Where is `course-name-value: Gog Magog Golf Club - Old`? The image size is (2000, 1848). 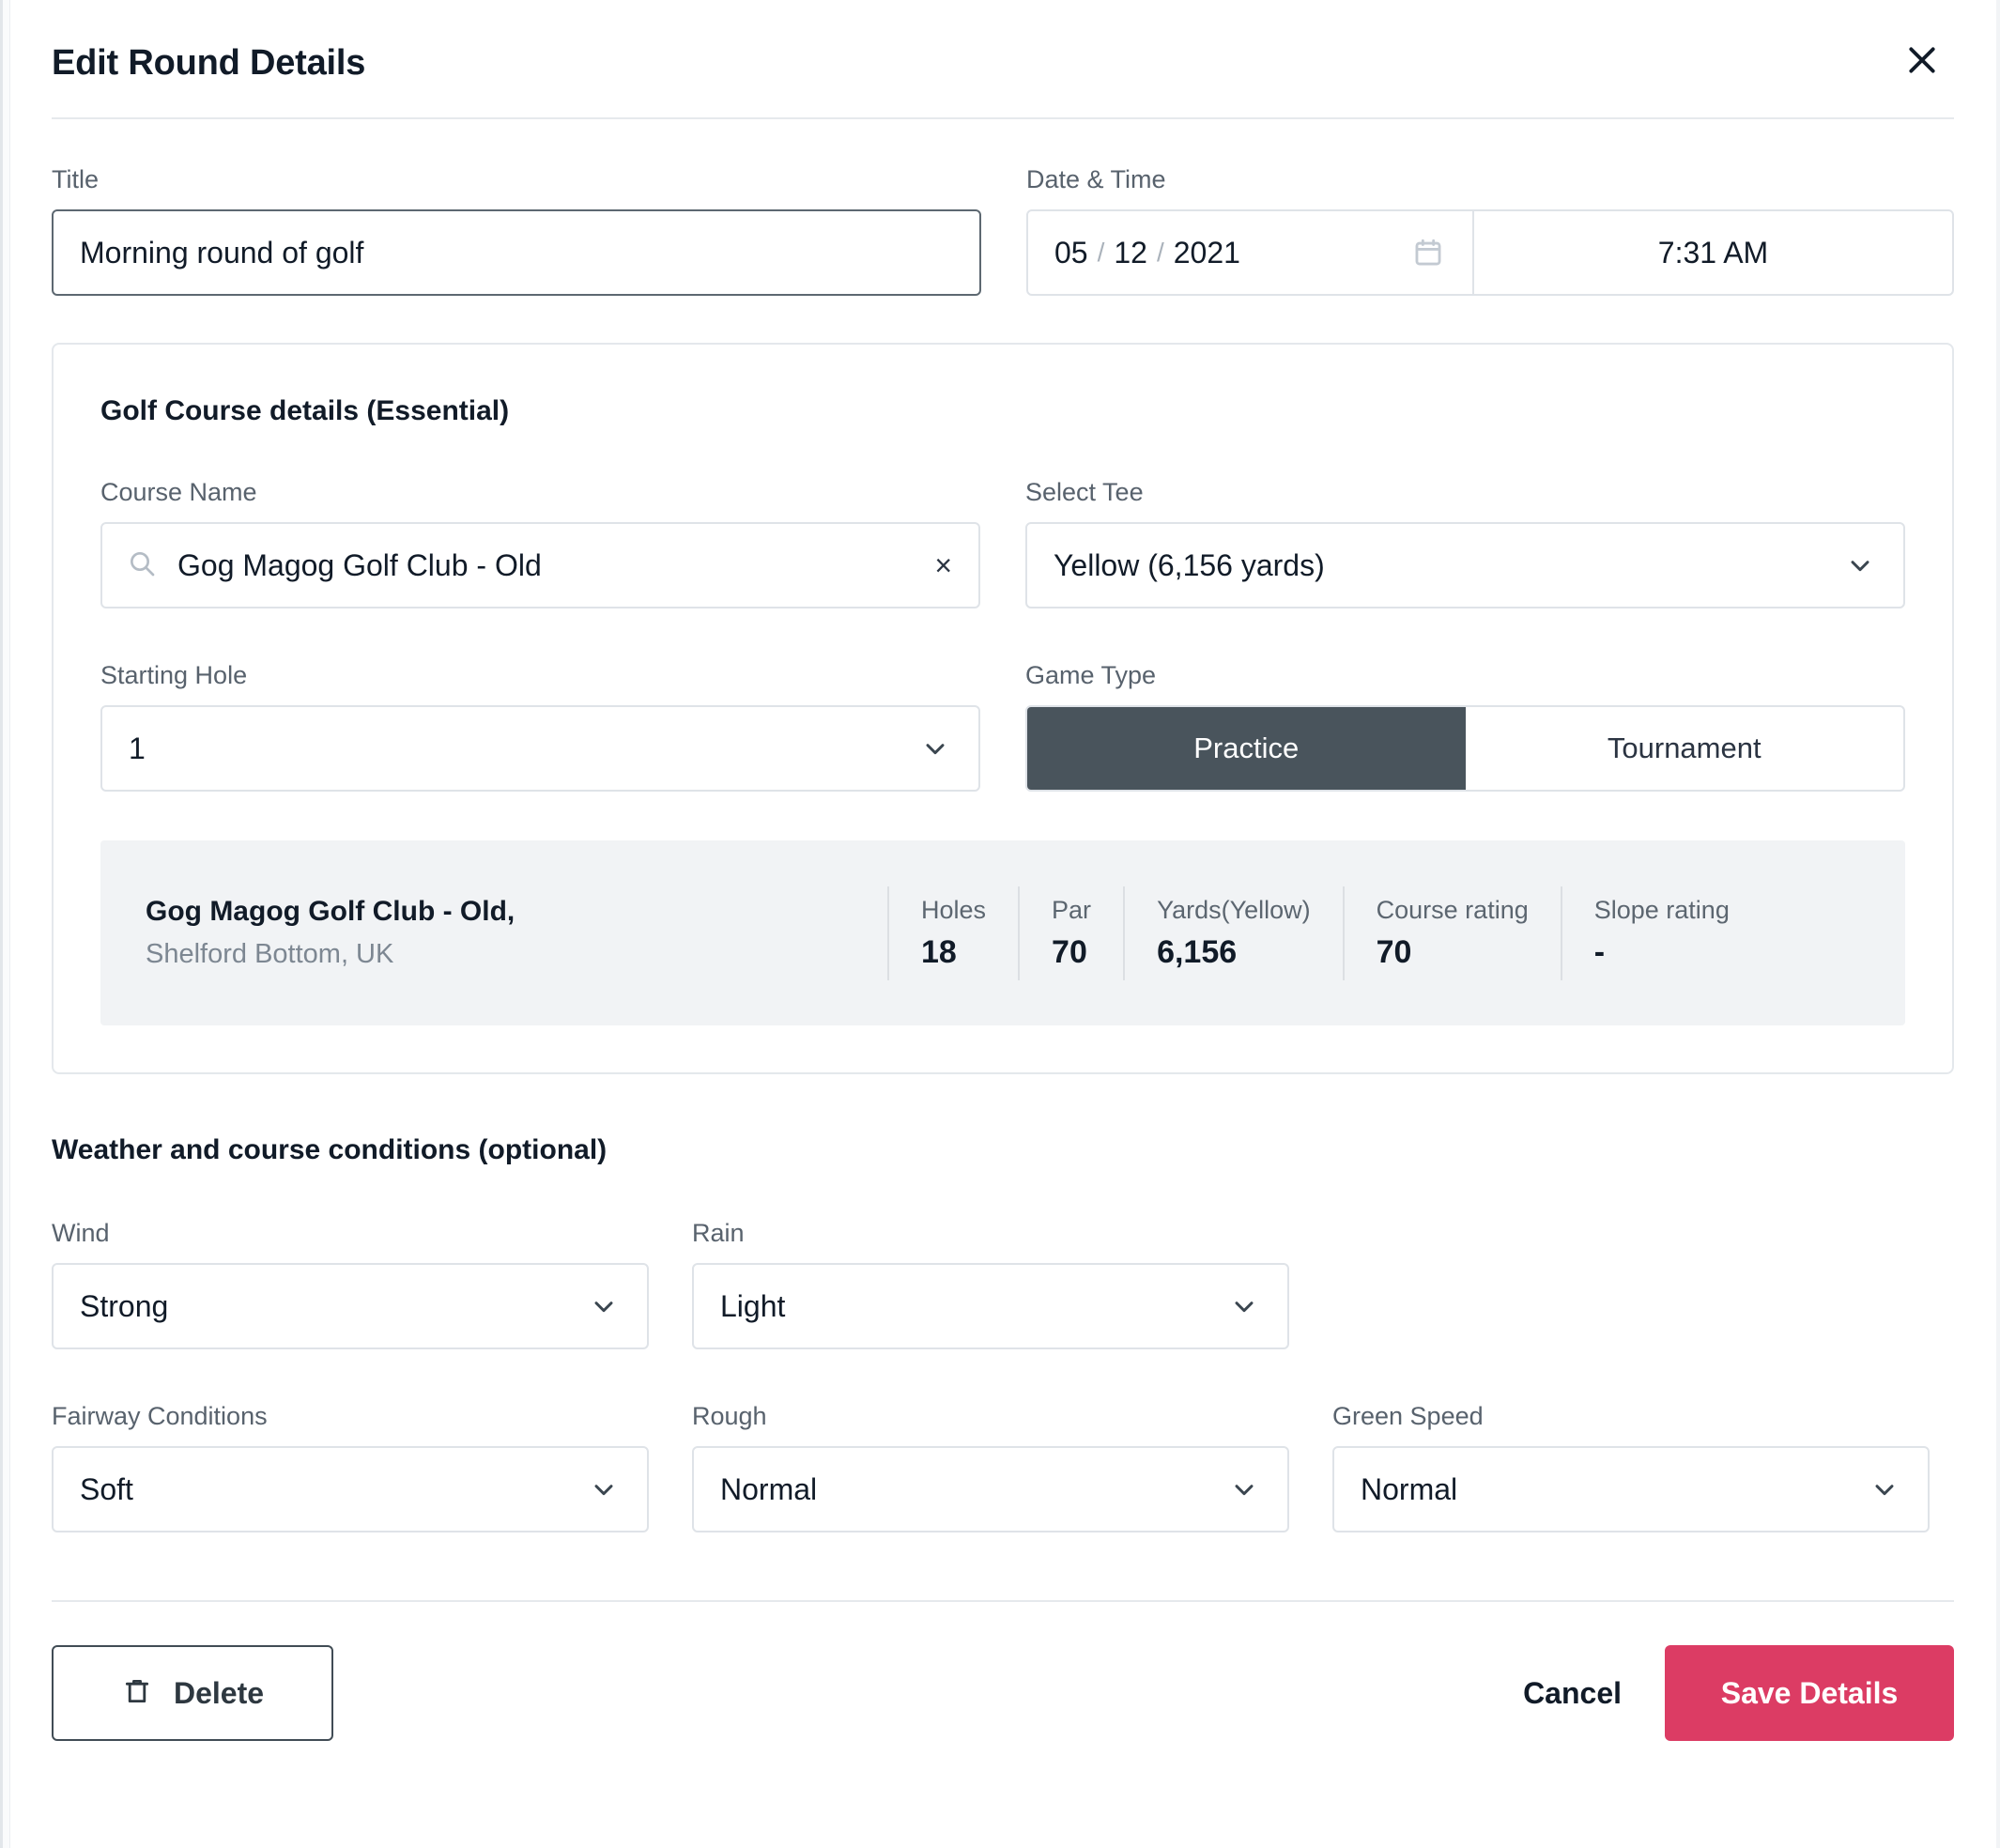 course-name-value: Gog Magog Golf Club - Old is located at coordinates (359, 564).